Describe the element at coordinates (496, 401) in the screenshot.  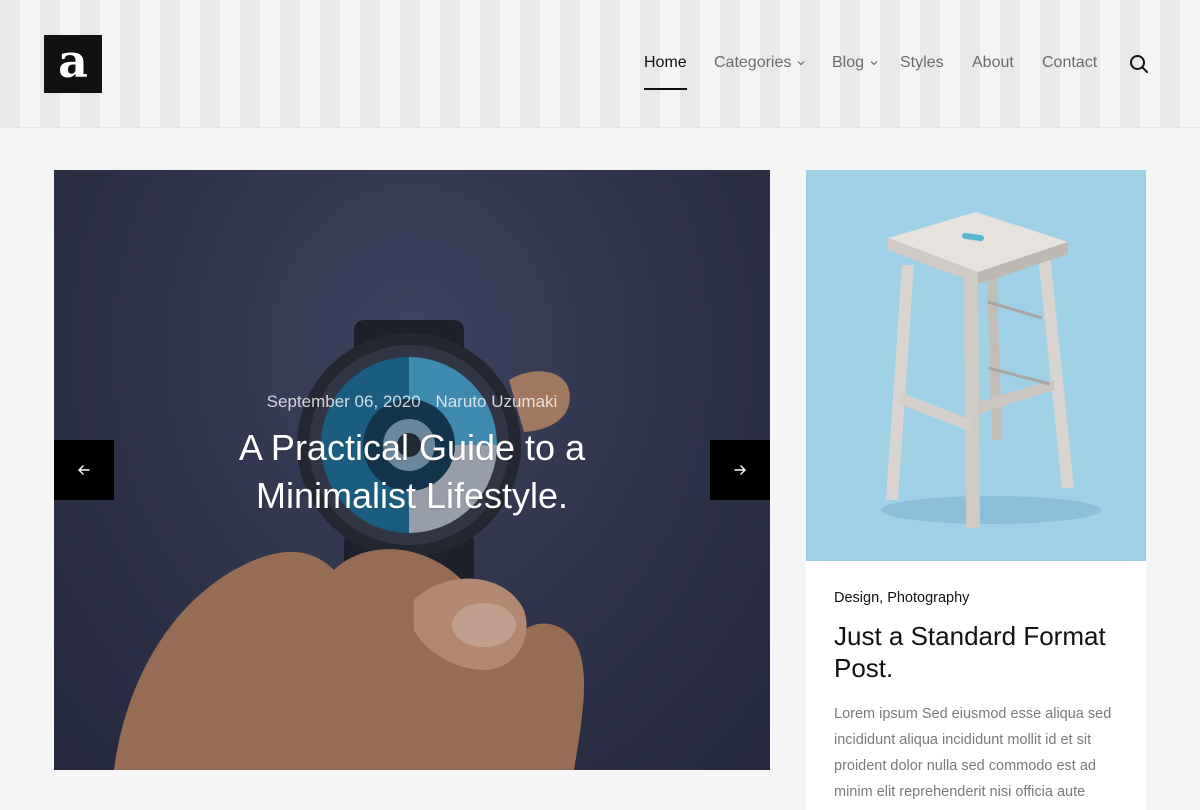
I see `post-author: Naruto Uzumaki` at that location.